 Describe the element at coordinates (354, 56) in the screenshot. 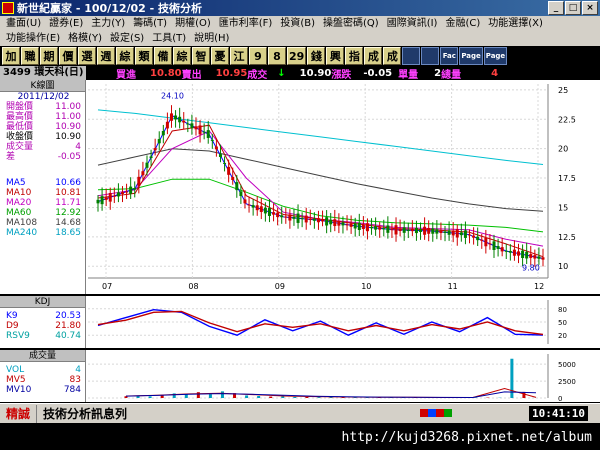

I see `toolbar-button: 指` at that location.